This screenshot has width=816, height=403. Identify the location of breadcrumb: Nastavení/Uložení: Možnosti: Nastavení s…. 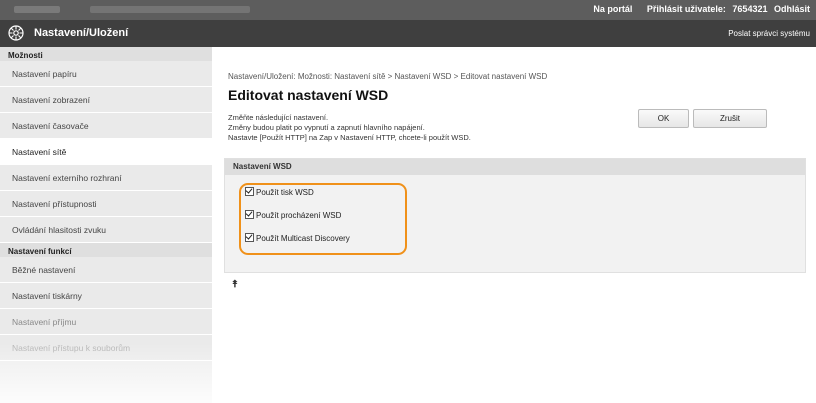
(388, 76).